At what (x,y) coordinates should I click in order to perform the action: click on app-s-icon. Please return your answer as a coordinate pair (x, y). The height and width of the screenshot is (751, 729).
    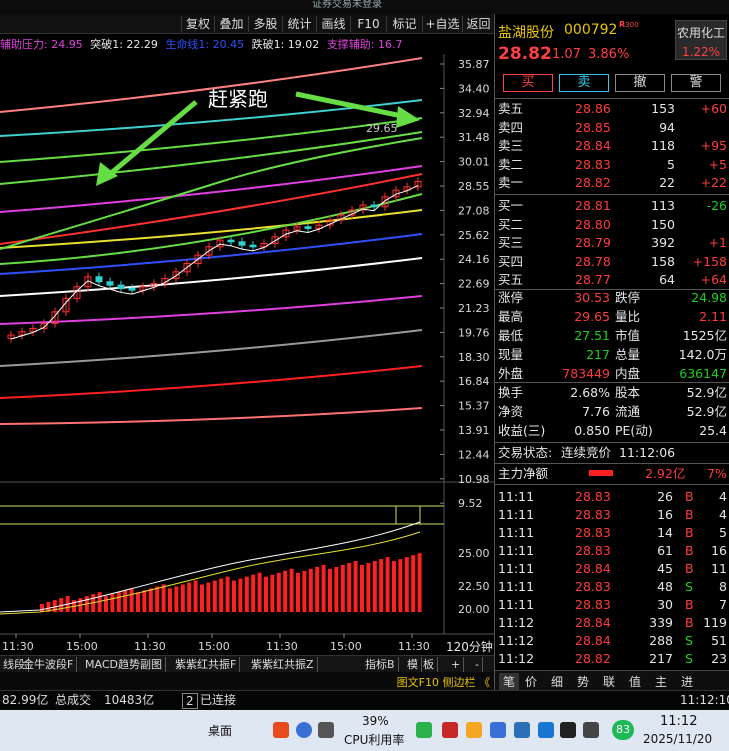
    Looking at the image, I should click on (281, 730).